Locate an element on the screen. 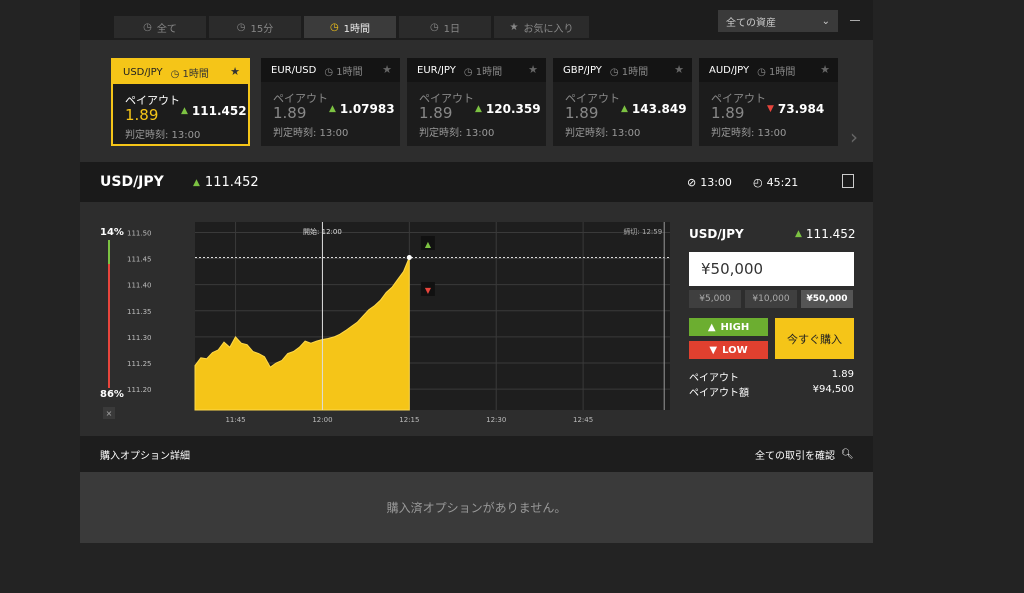 The image size is (1024, 593). expand-icon is located at coordinates (848, 181).